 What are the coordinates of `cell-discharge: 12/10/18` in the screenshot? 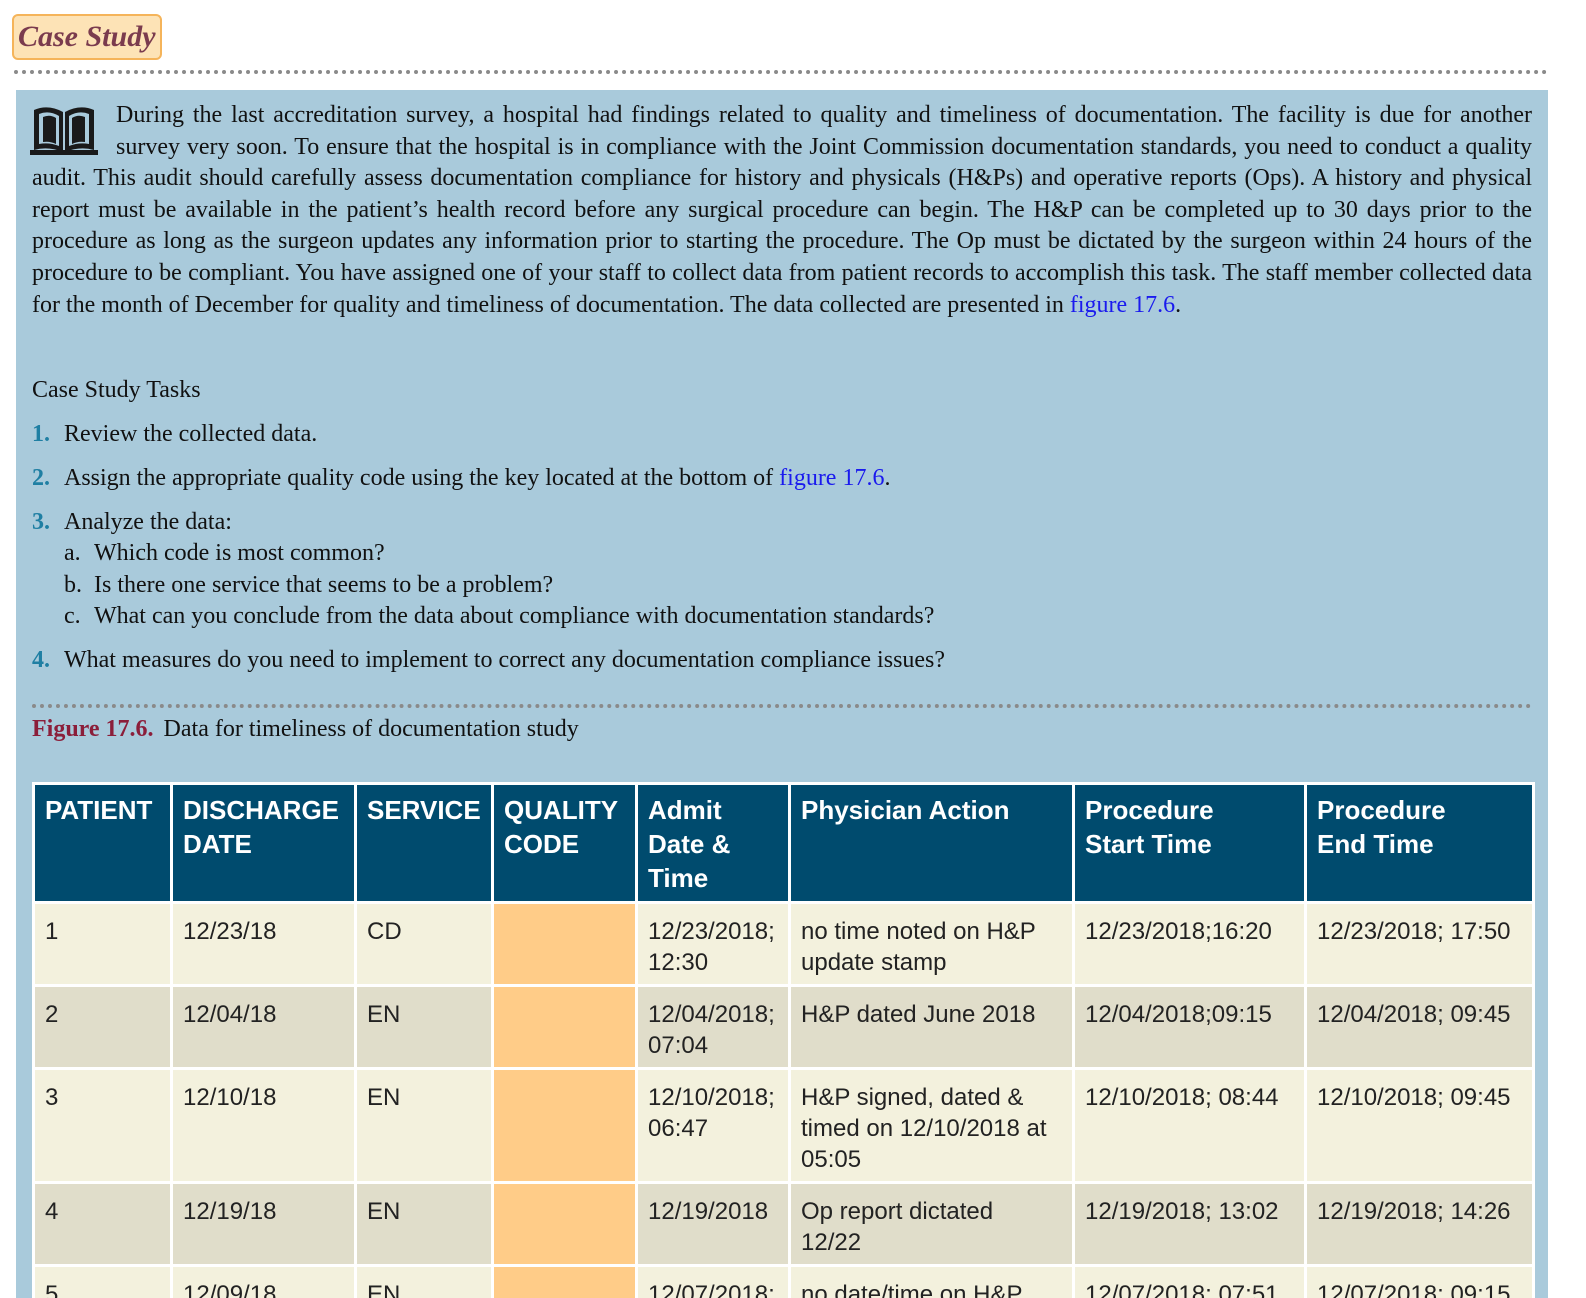 It's located at (263, 1125).